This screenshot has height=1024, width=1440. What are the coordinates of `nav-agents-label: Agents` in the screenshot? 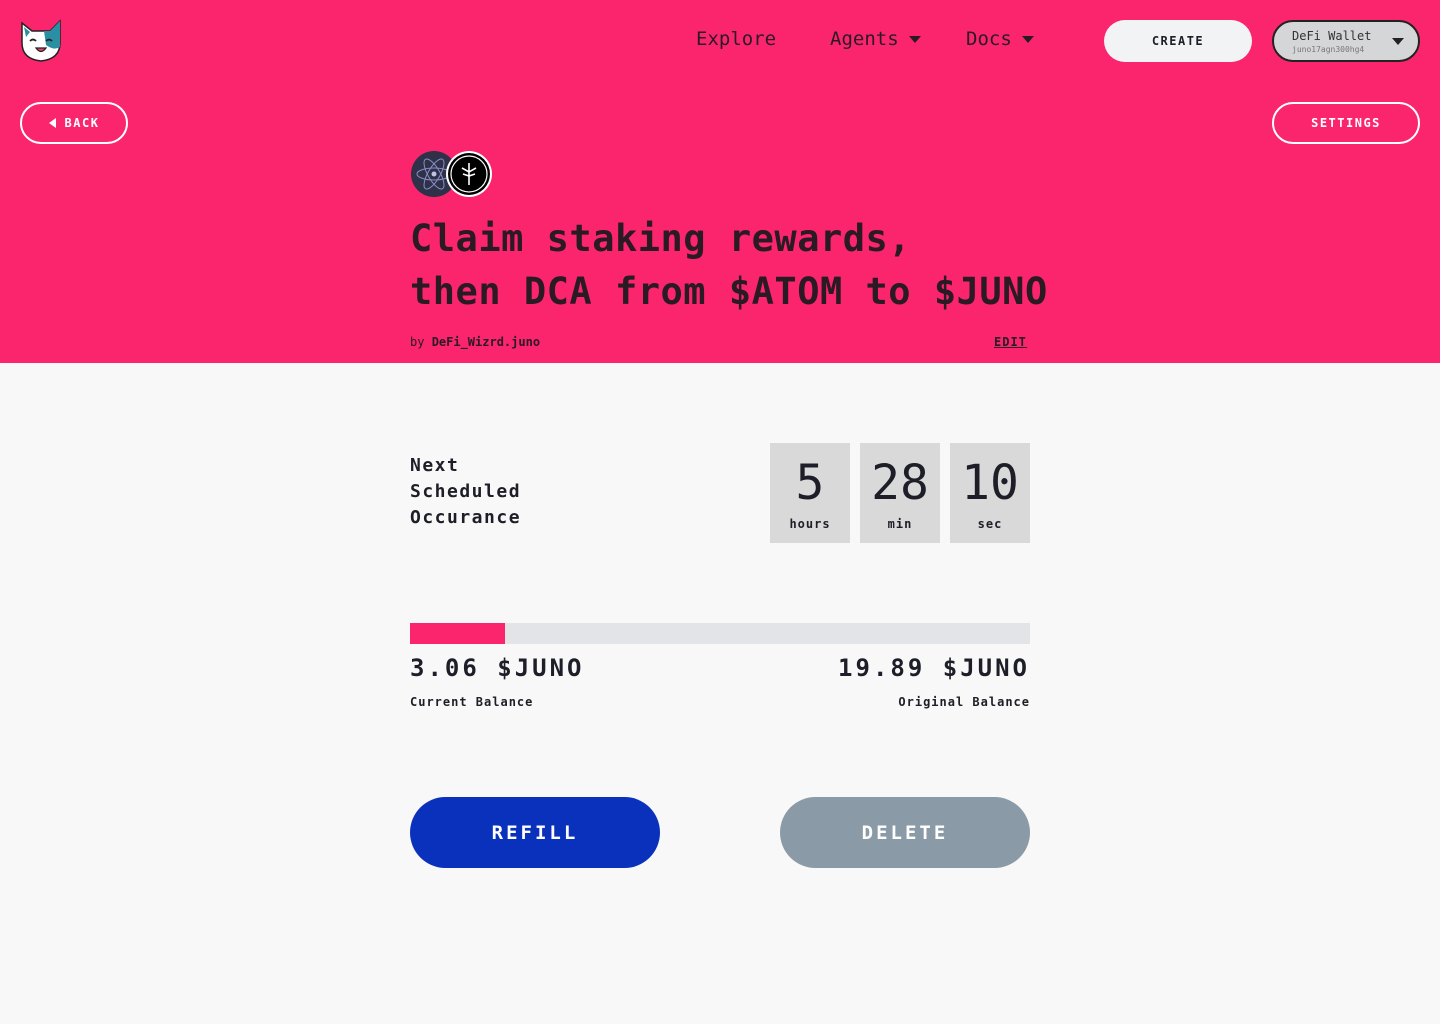 It's located at (864, 39).